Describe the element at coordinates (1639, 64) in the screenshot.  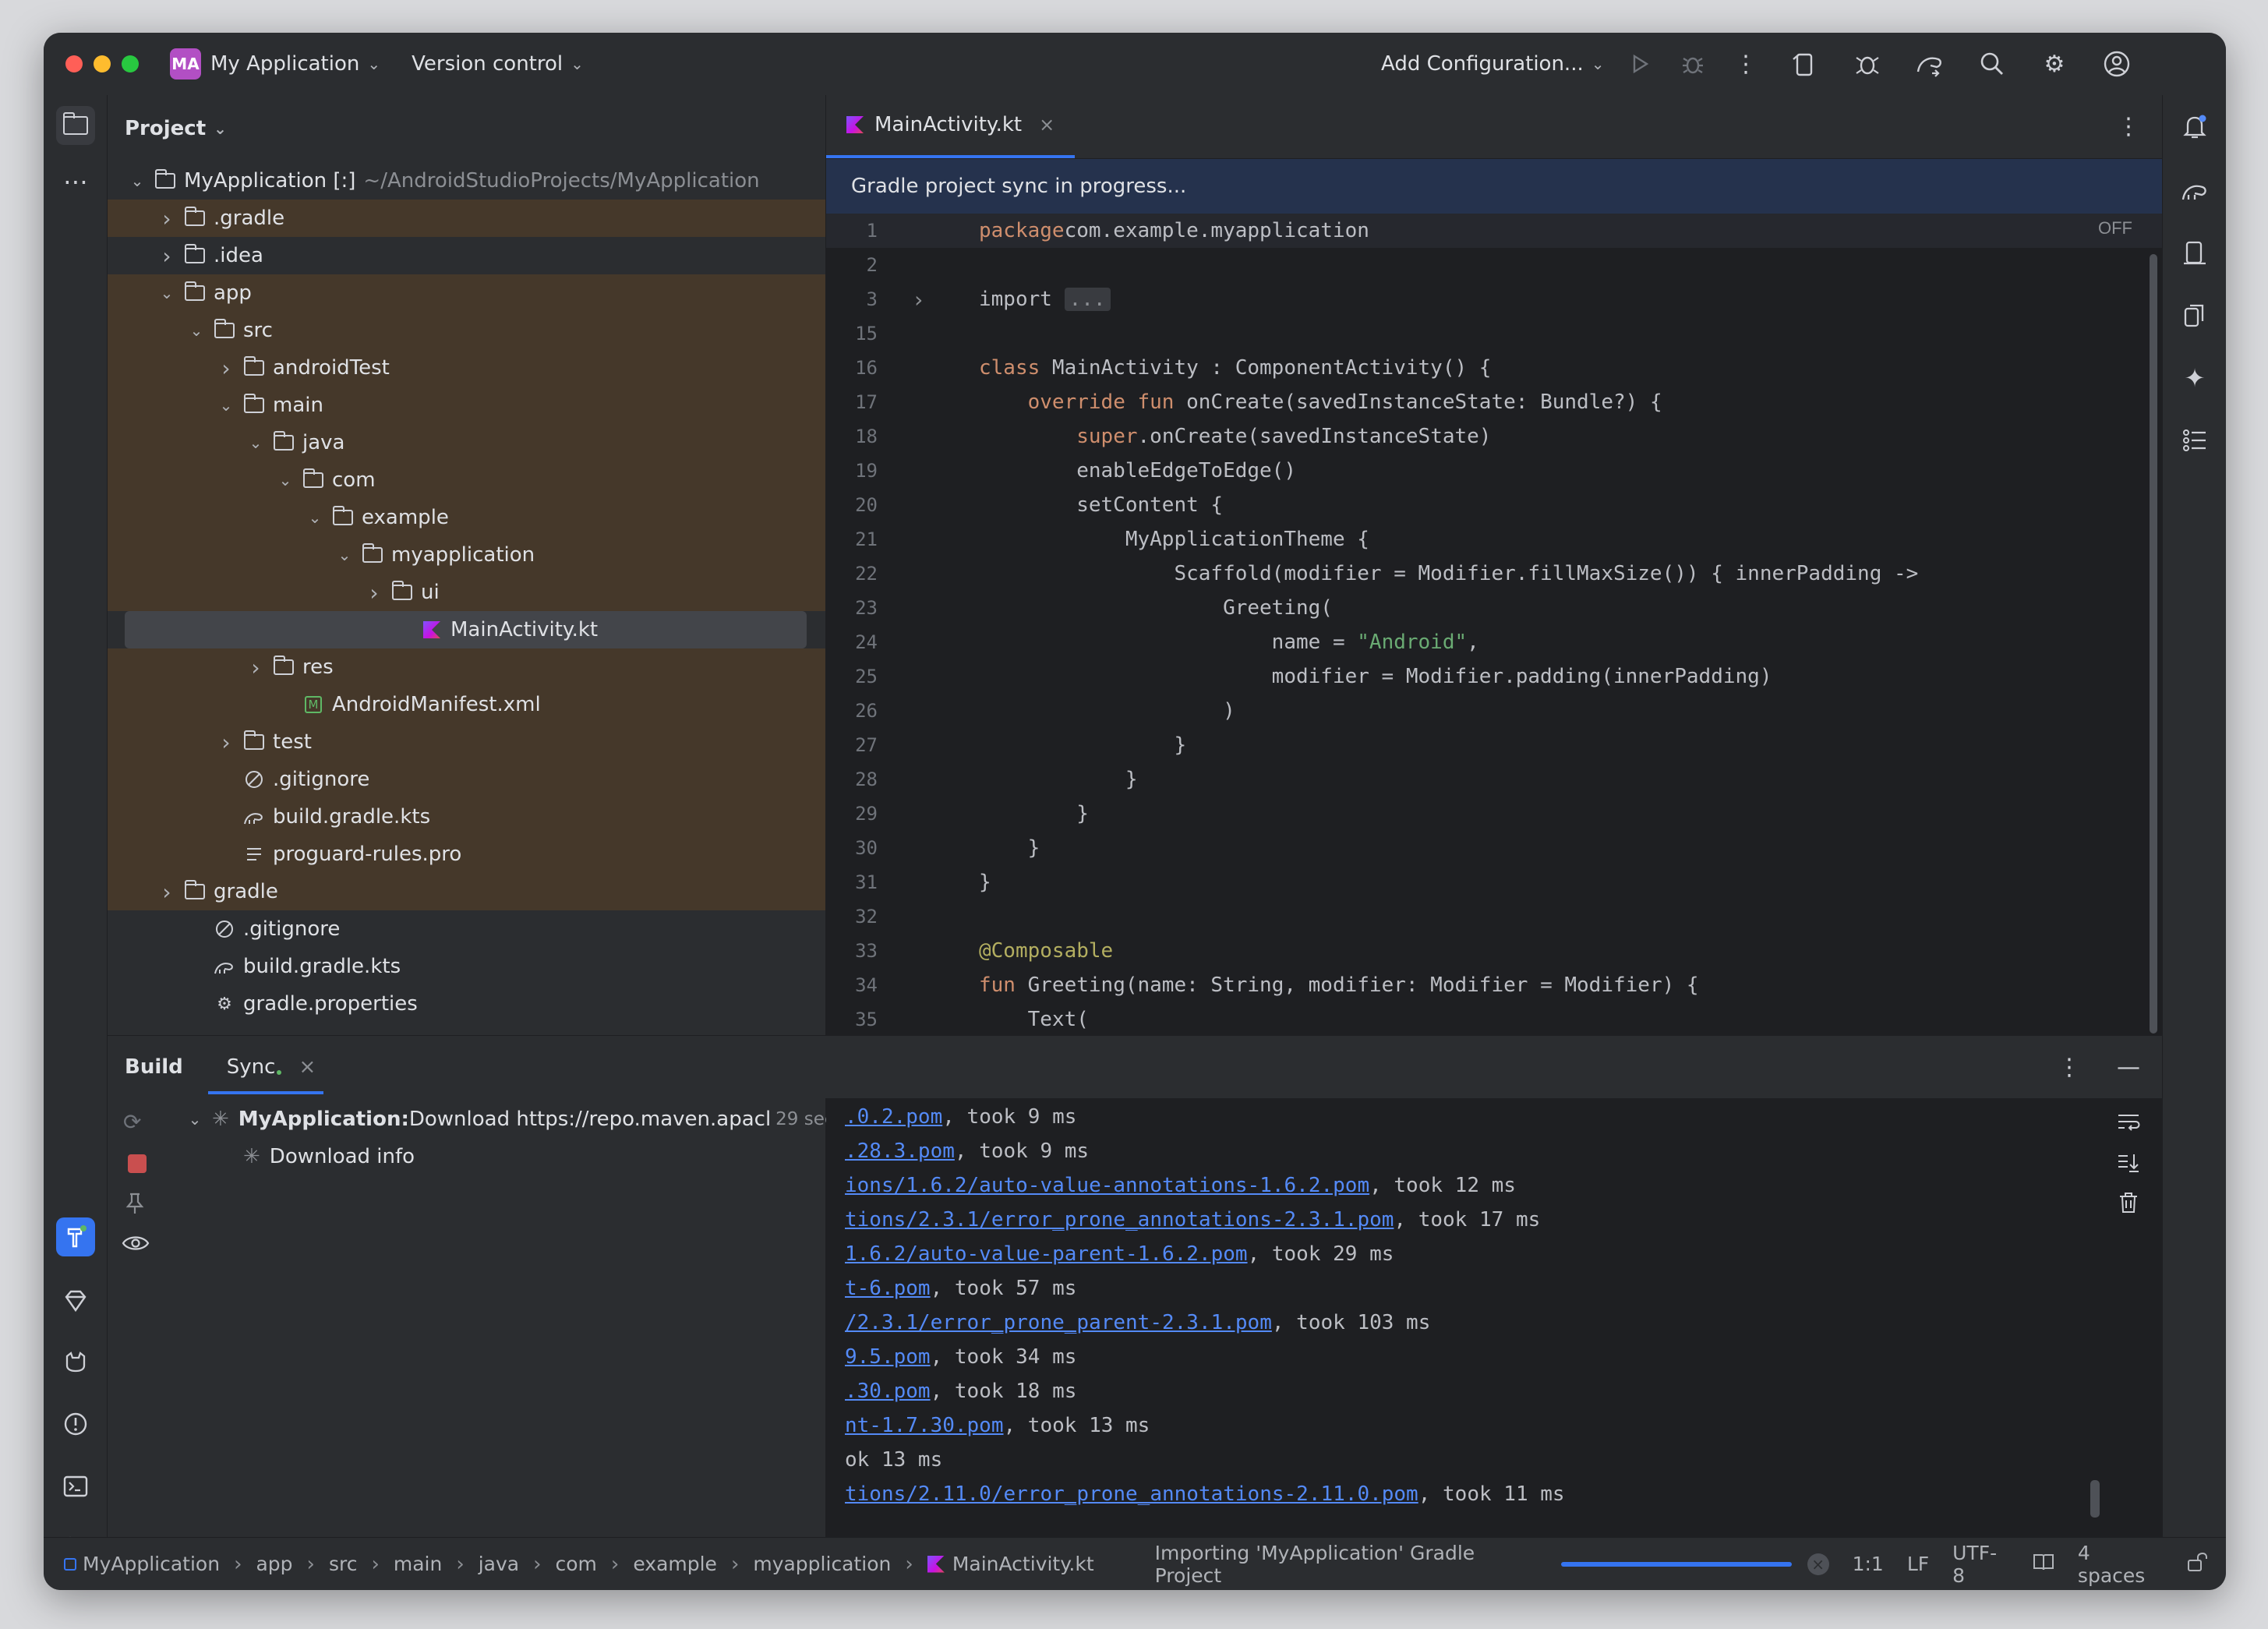
I see `run-icon` at that location.